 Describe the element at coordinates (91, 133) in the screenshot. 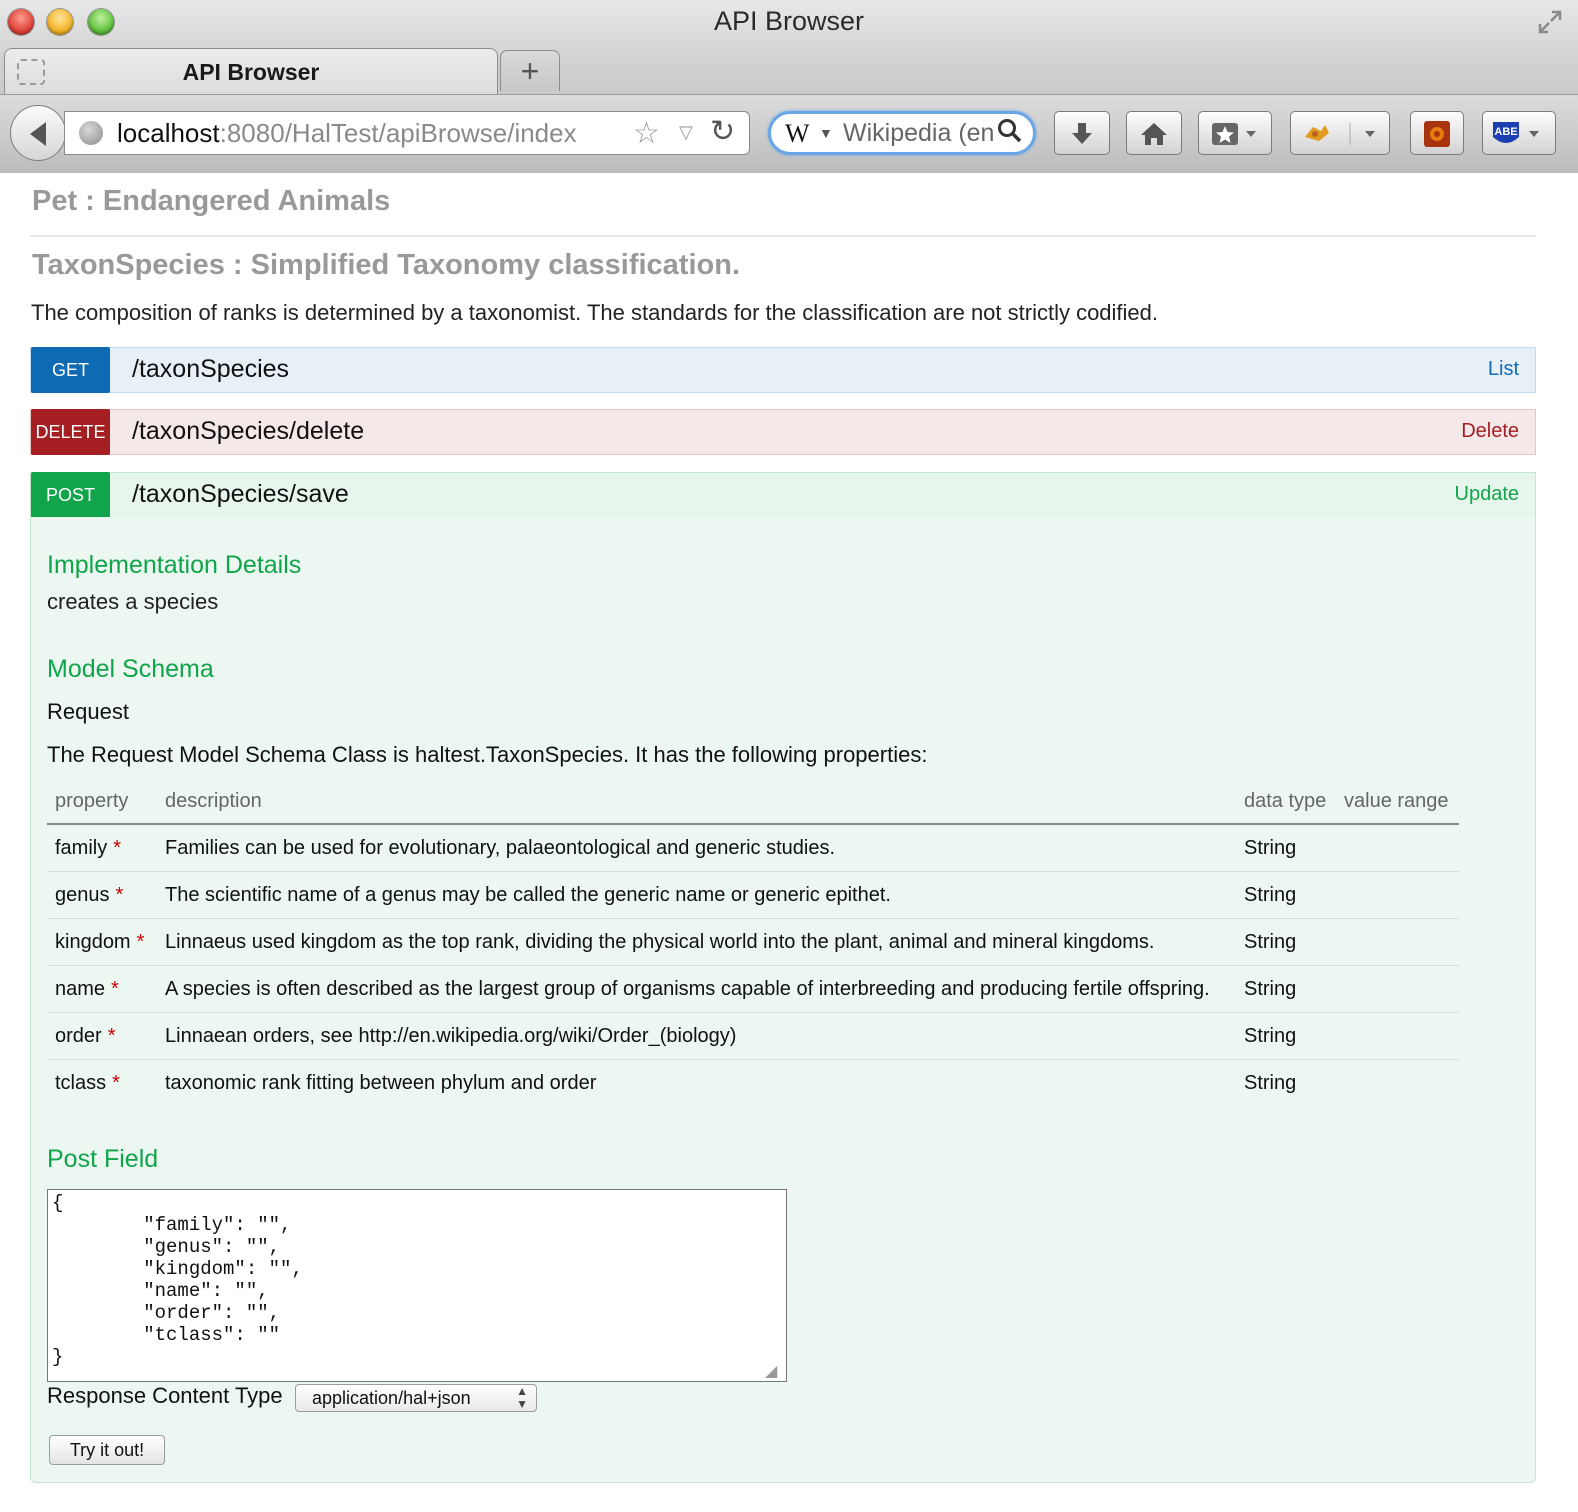

I see `globe-icon` at that location.